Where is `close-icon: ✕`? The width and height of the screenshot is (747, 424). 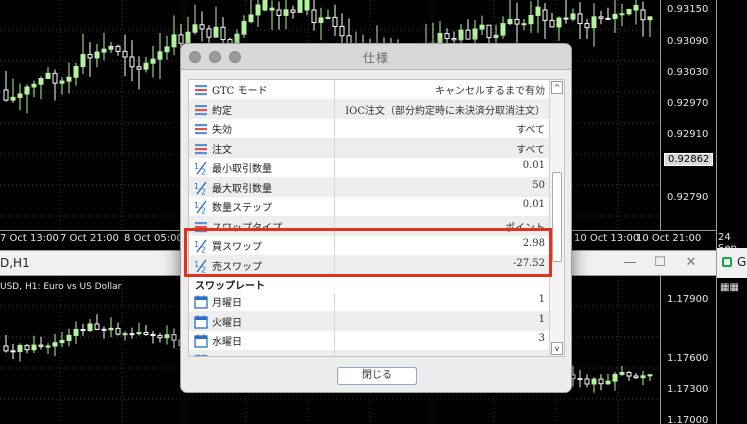
close-icon: ✕ is located at coordinates (691, 262).